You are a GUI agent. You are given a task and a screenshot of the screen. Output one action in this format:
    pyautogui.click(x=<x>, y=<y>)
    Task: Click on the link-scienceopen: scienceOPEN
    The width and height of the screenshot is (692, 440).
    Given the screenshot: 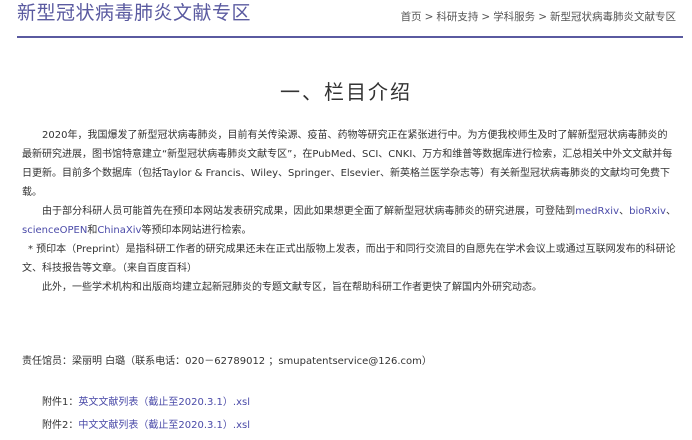 What is the action you would take?
    pyautogui.click(x=54, y=230)
    